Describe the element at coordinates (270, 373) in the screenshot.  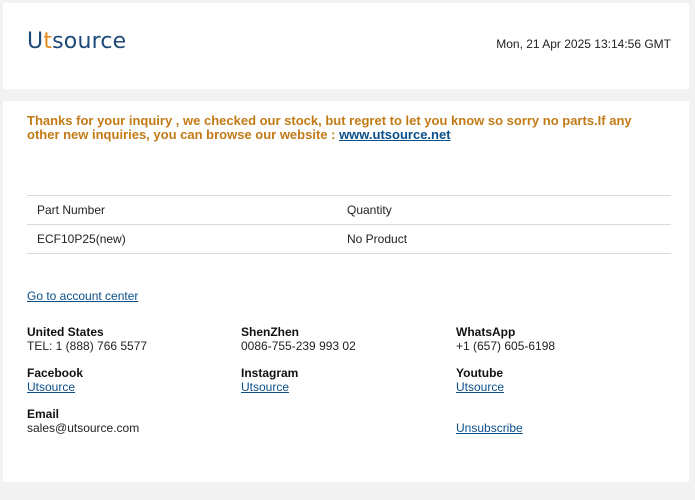
I see `contact-label: Instagram` at that location.